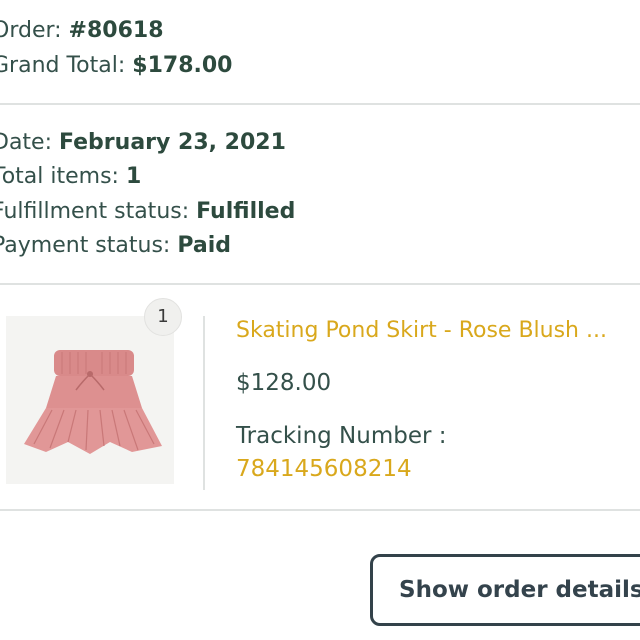 This screenshot has height=640, width=640. What do you see at coordinates (182, 65) in the screenshot?
I see `grand-total-value: $178.00` at bounding box center [182, 65].